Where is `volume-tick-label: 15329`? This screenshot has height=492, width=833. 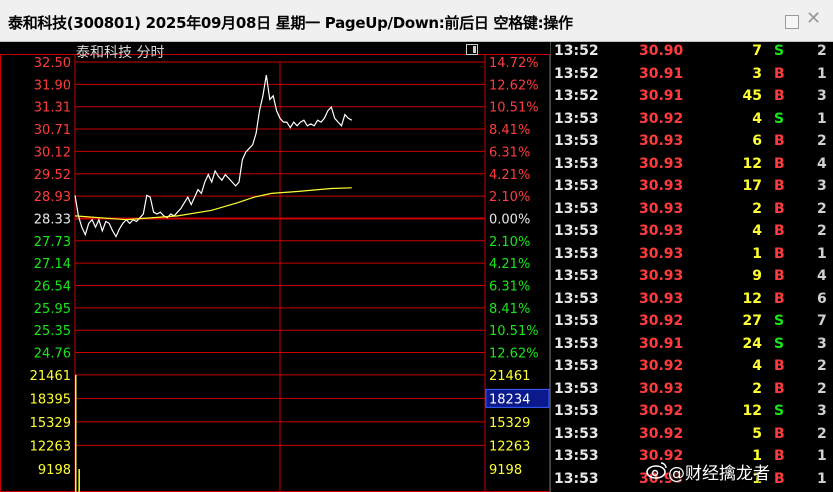 volume-tick-label: 15329 is located at coordinates (50, 423).